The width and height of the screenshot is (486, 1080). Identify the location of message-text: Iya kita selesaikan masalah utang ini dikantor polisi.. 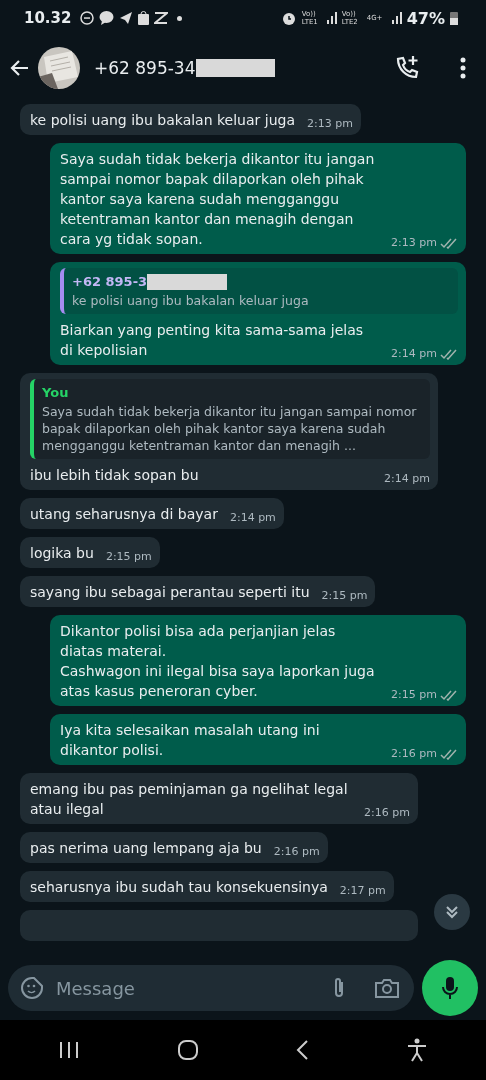
(190, 740).